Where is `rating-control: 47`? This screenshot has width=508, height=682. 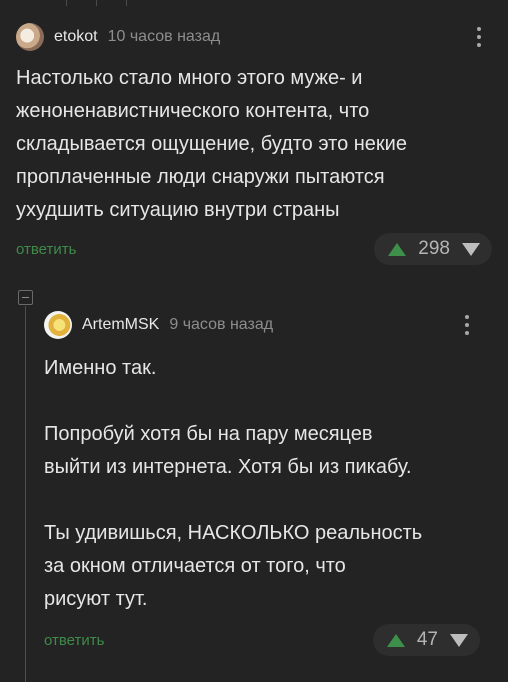 rating-control: 47 is located at coordinates (426, 640).